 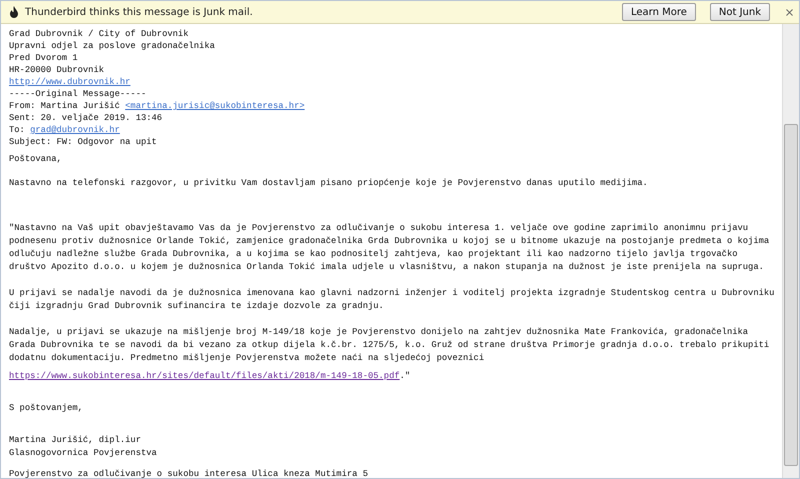 I want to click on message-paragraph: "Nastavno na Vaš upit obavještavamo Vas da je Povjerenstvo za odlučivanje o sukobu interesa 1. veljače ove godine zaprimilo anonimnu prijavu podnesenu protiv dužnosnice Orlande Tokić, zamjenice gradonačelnika Grda Dubrovnika u kojoj se u bitnome ukazuje na postojanje predmeta o kojima odlučuju nadležne službe Grada Dubrovnika, a u kojima se kao podnositelj zahtjeva, kao projektant ili kao nadzorno tijelo javlja trgovačko društvo Apozito d.o.o. u kojem je dužnosnica Orlanda Tokić imala udjele u vlasništvu, a nakon stupanja na dužnost je iste prenijela na supruga., so click(x=389, y=248).